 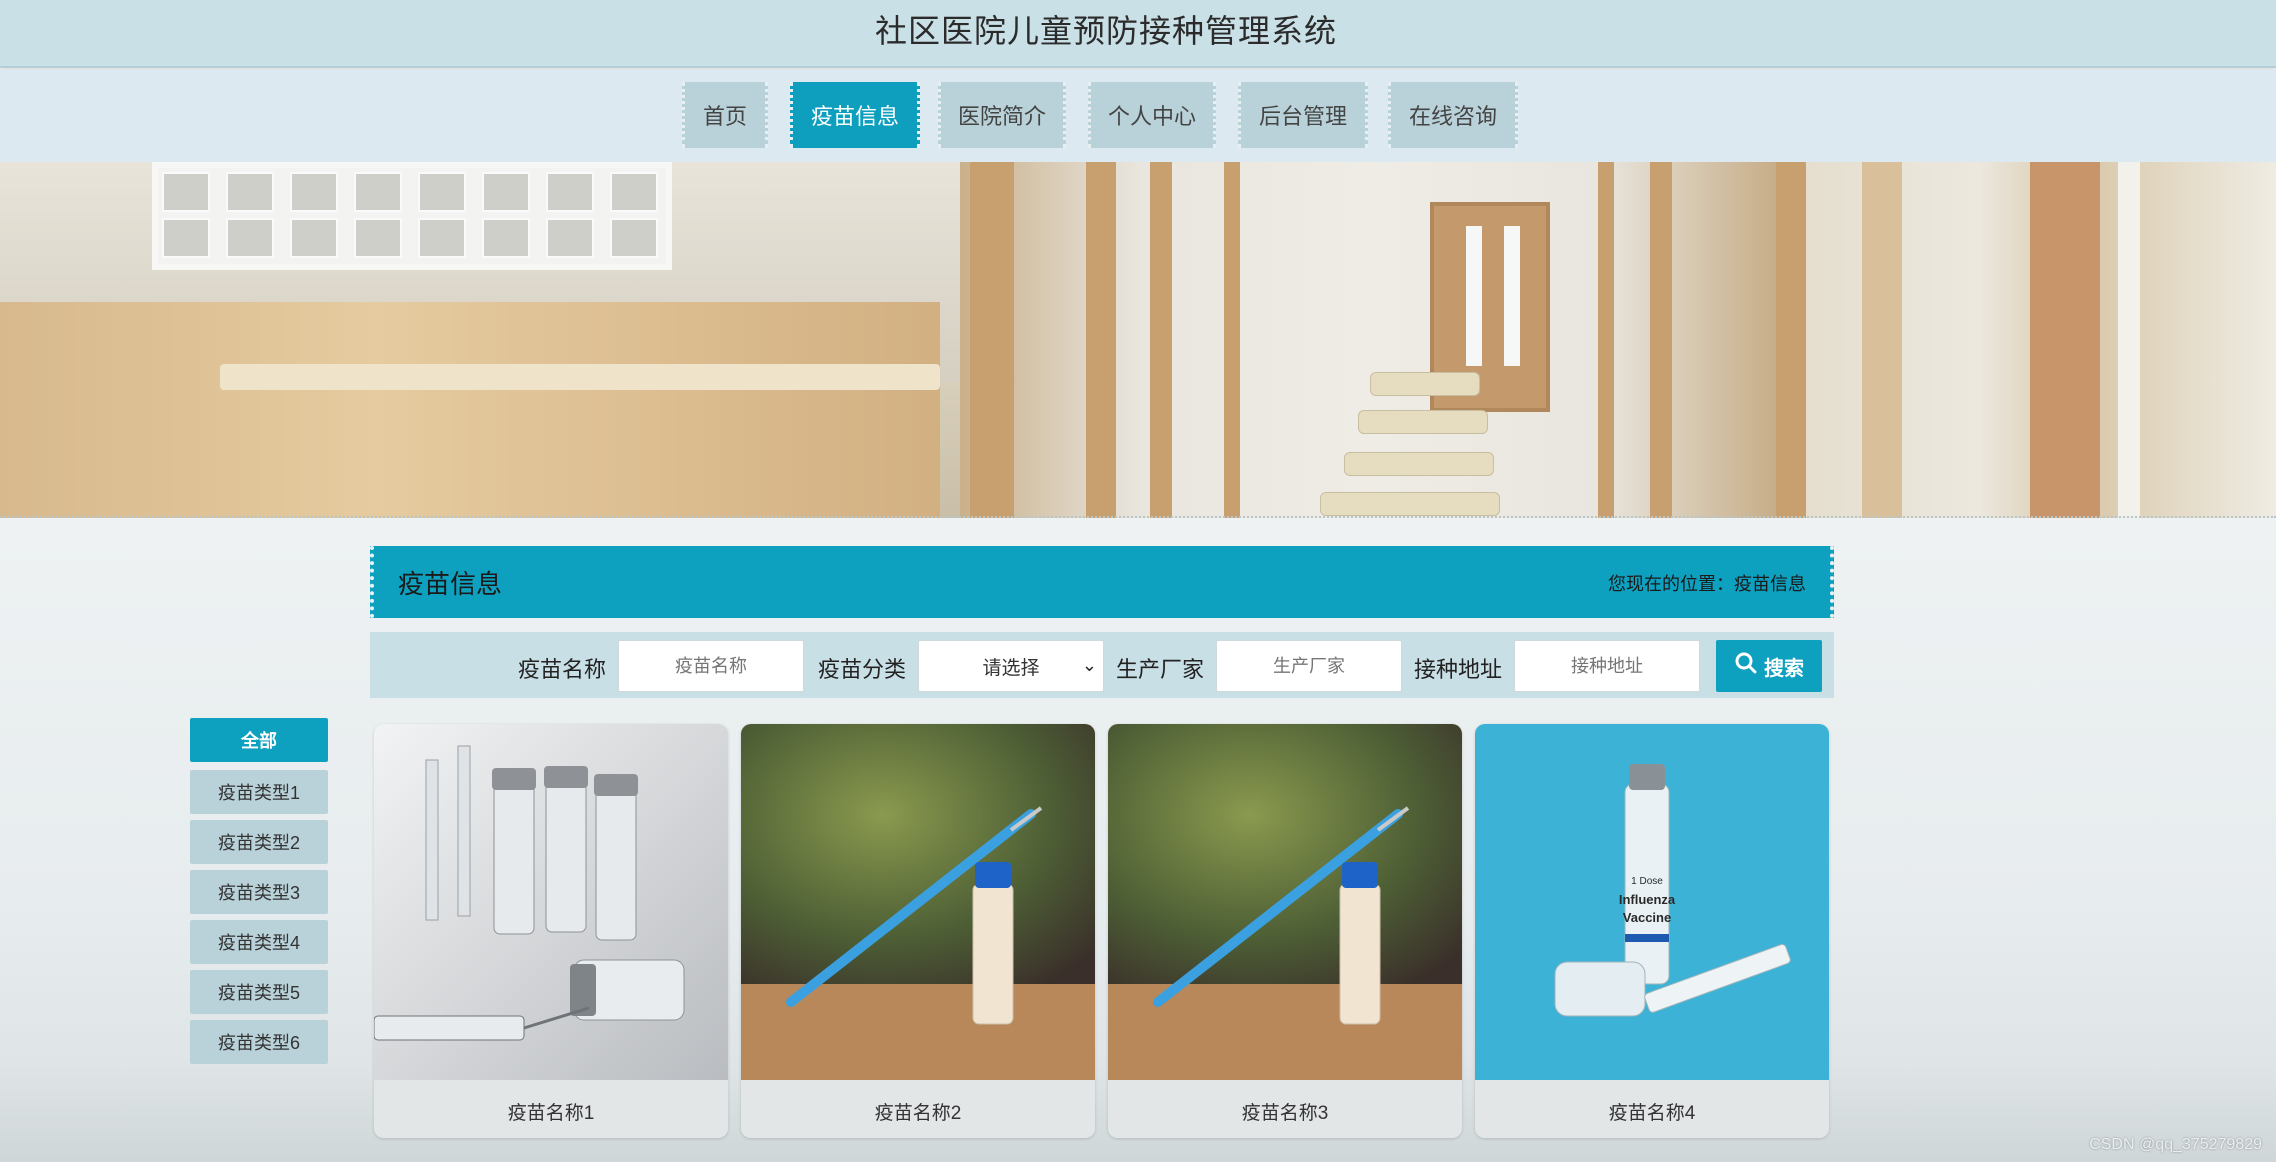 I want to click on vaccine-name-label: 疫苗名称, so click(x=562, y=669).